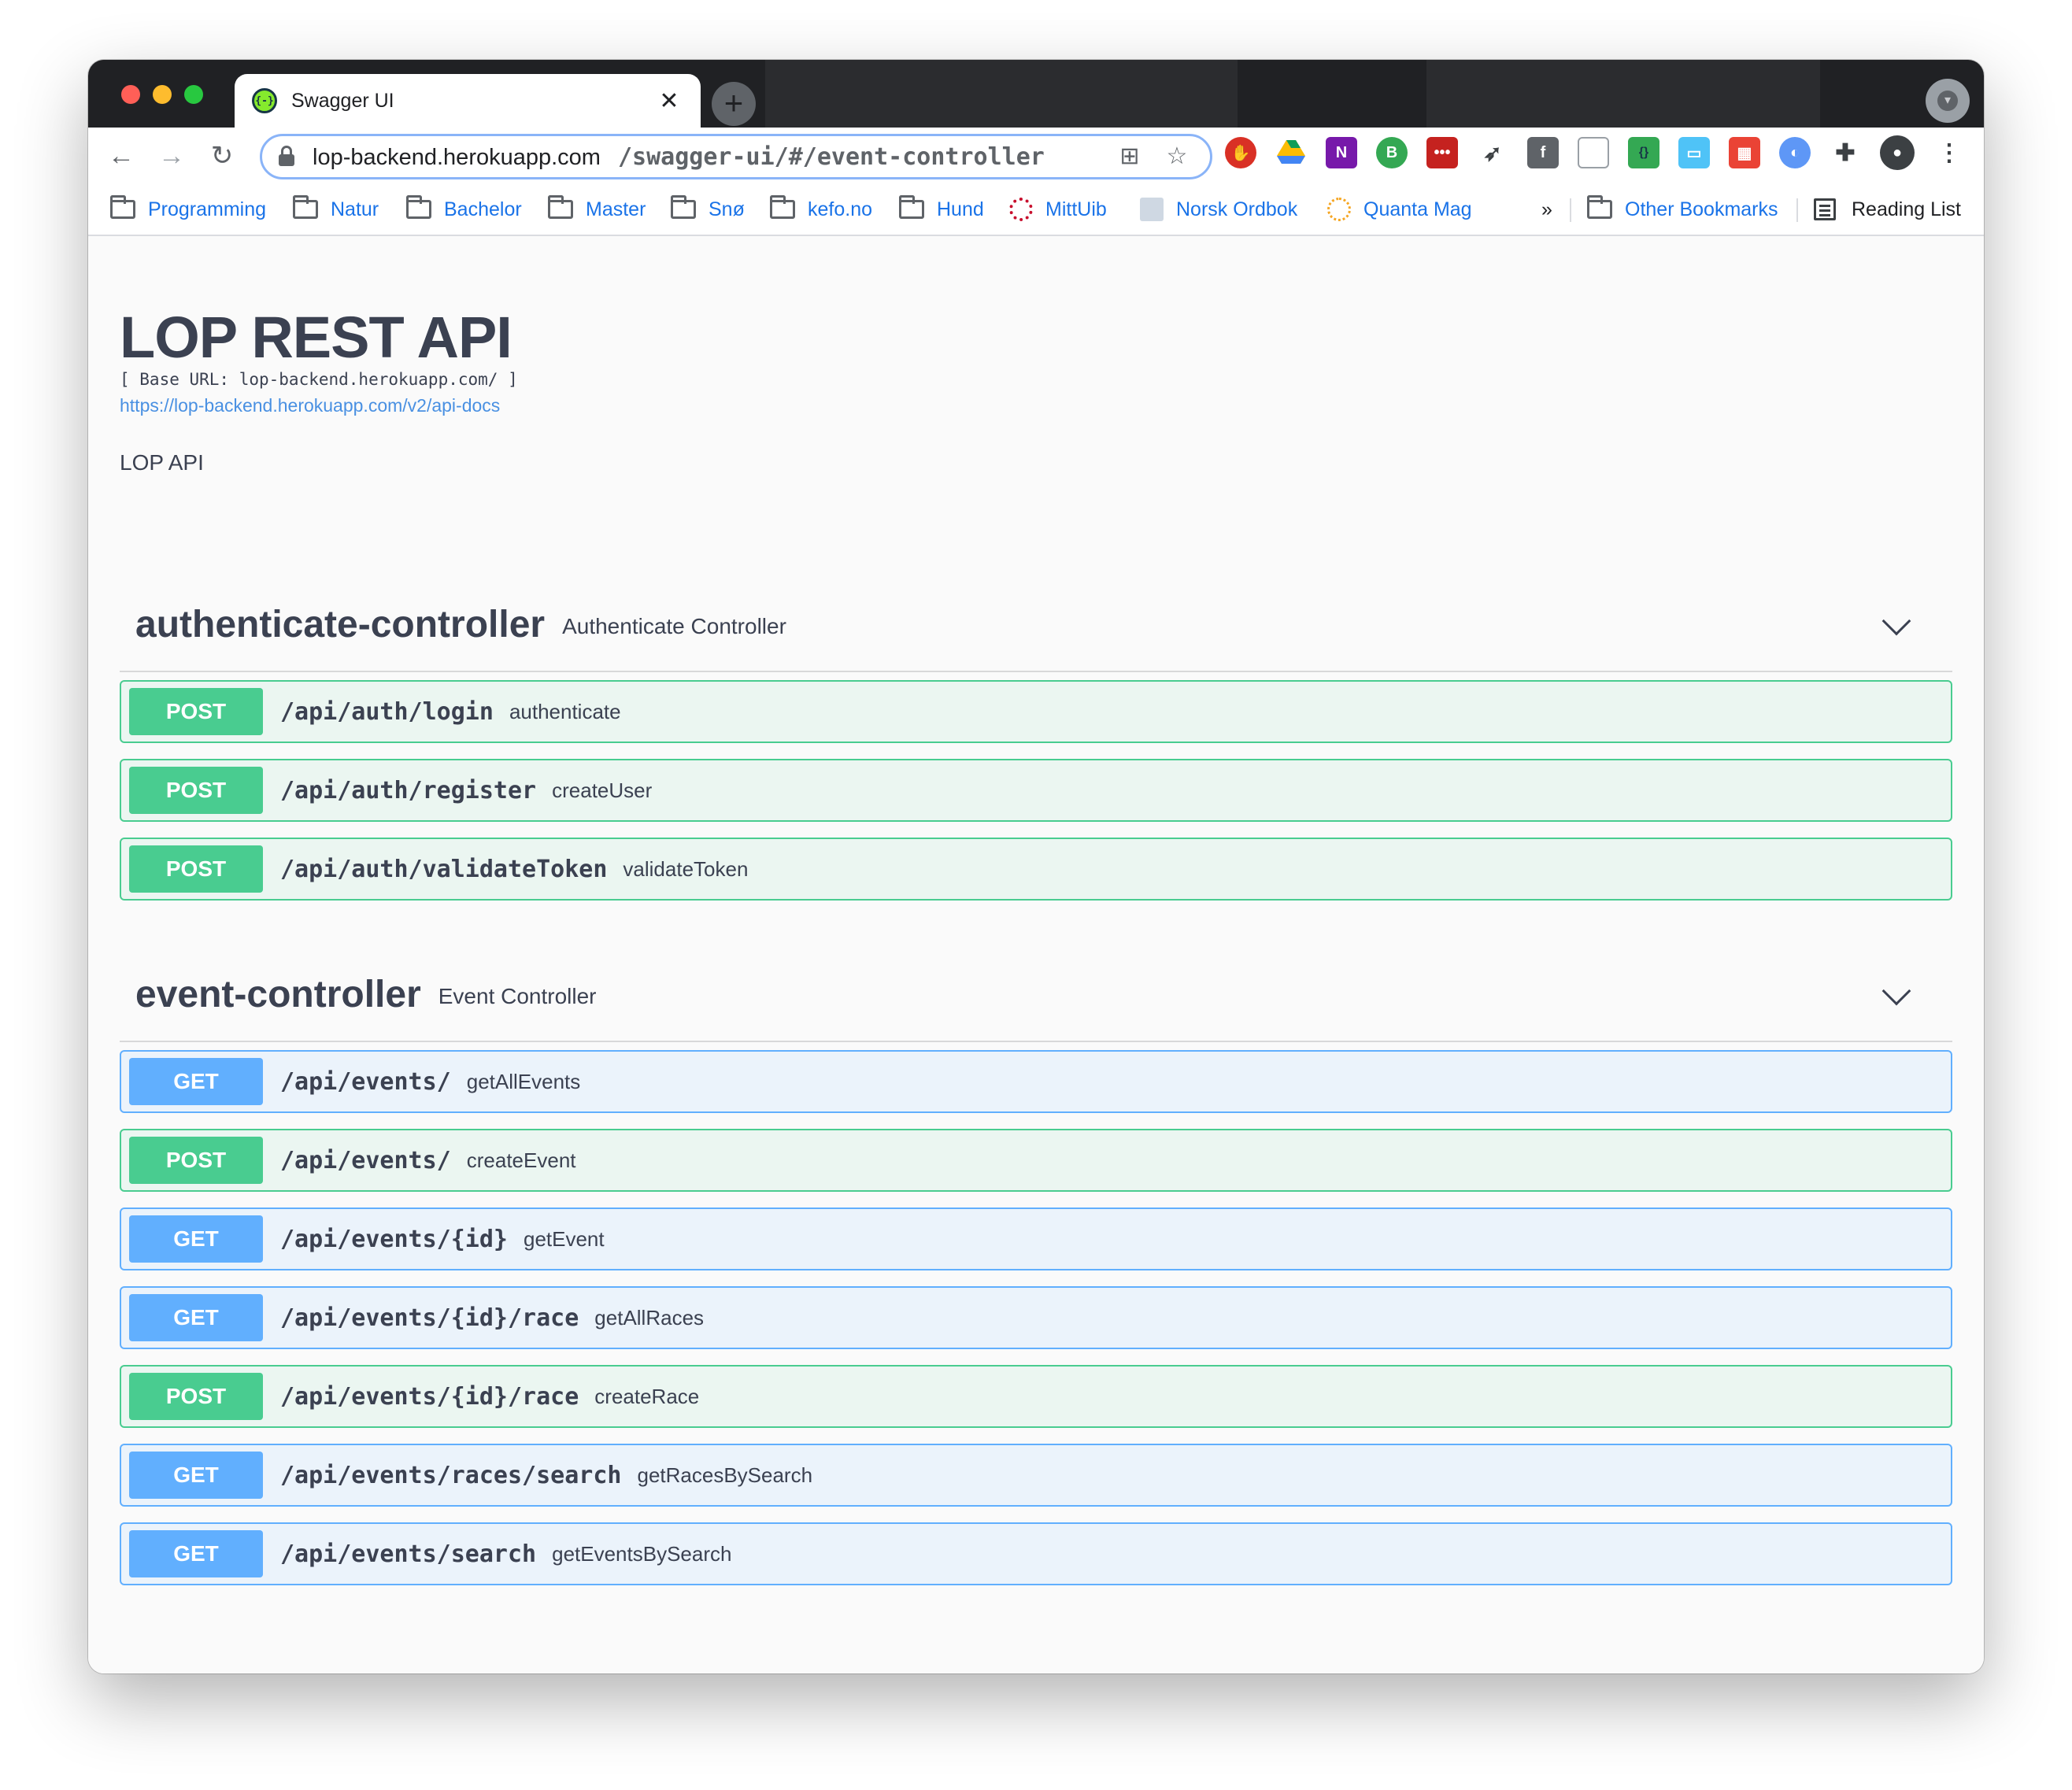 Image resolution: width=2072 pixels, height=1790 pixels. Describe the element at coordinates (1643, 153) in the screenshot. I see `json-extension-icon: {}` at that location.